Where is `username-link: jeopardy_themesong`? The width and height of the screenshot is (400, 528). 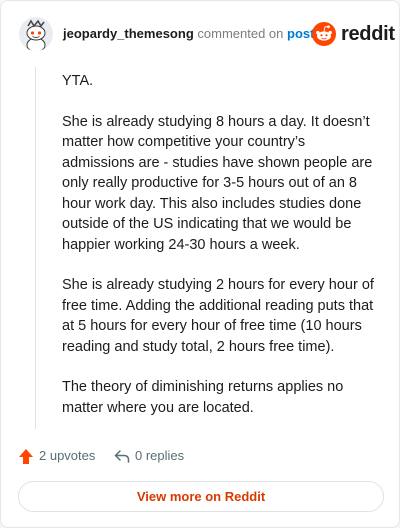
username-link: jeopardy_themesong is located at coordinates (128, 33).